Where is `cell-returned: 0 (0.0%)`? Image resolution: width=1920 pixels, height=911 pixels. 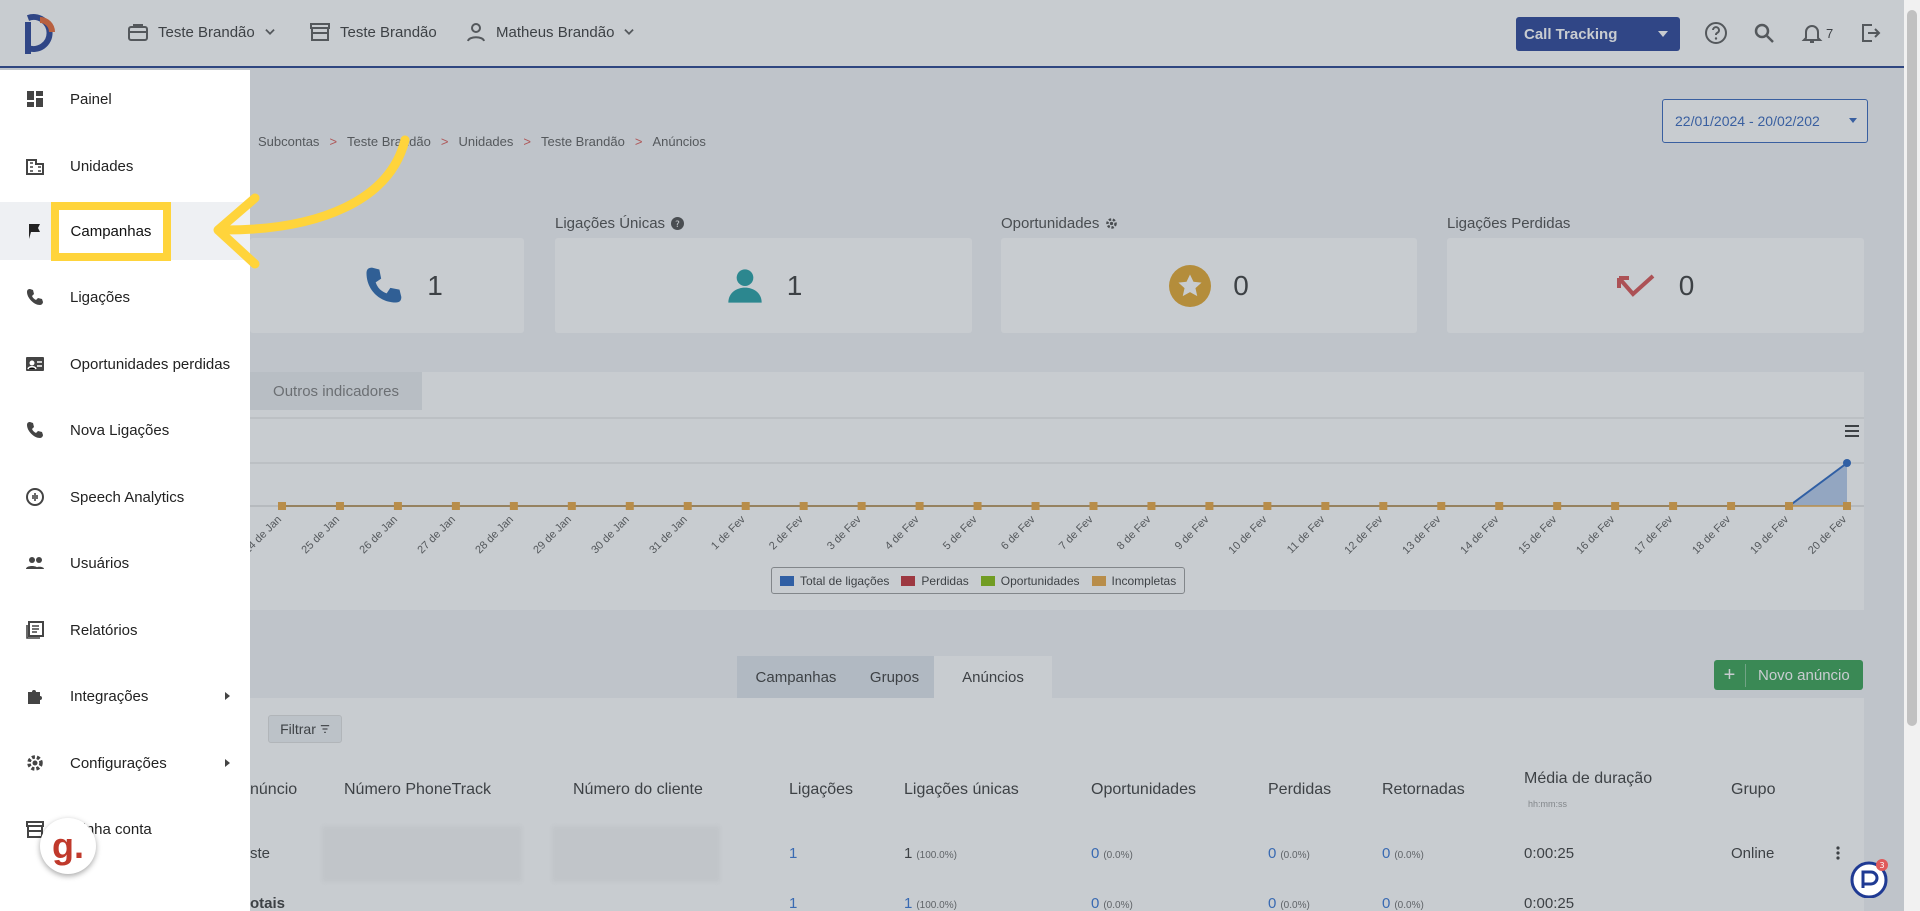
cell-returned: 0 (0.0%) is located at coordinates (1403, 853).